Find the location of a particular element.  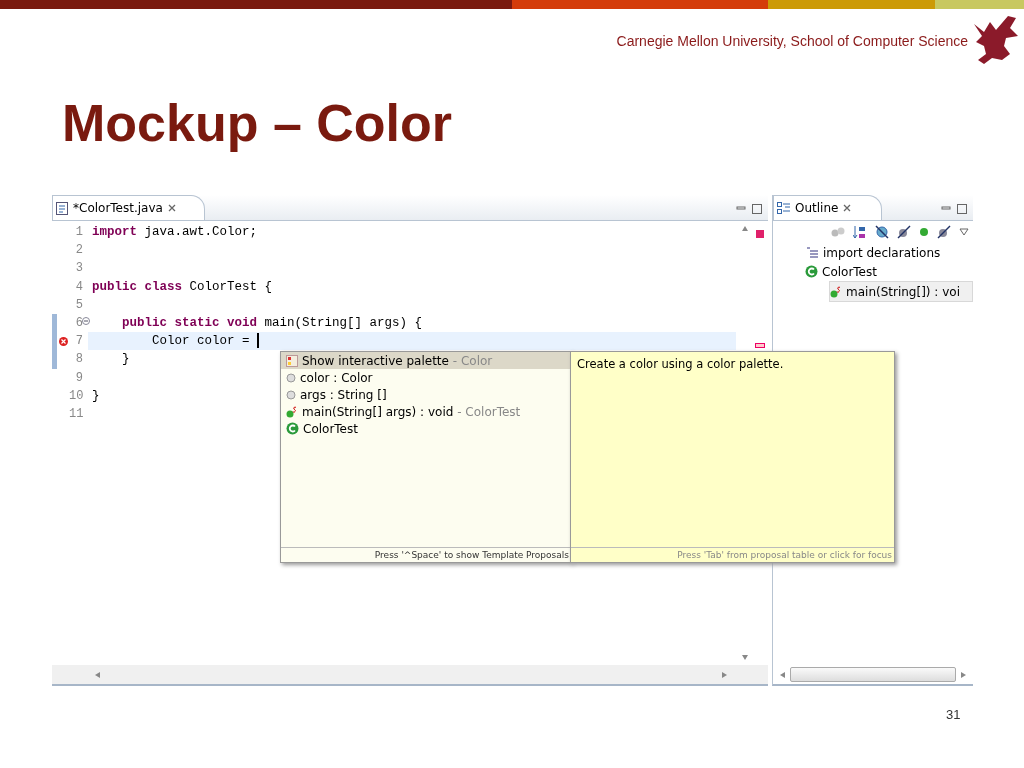

institution-header: Carnegie Mellon University, School of Computer Science is located at coordinates (792, 41).